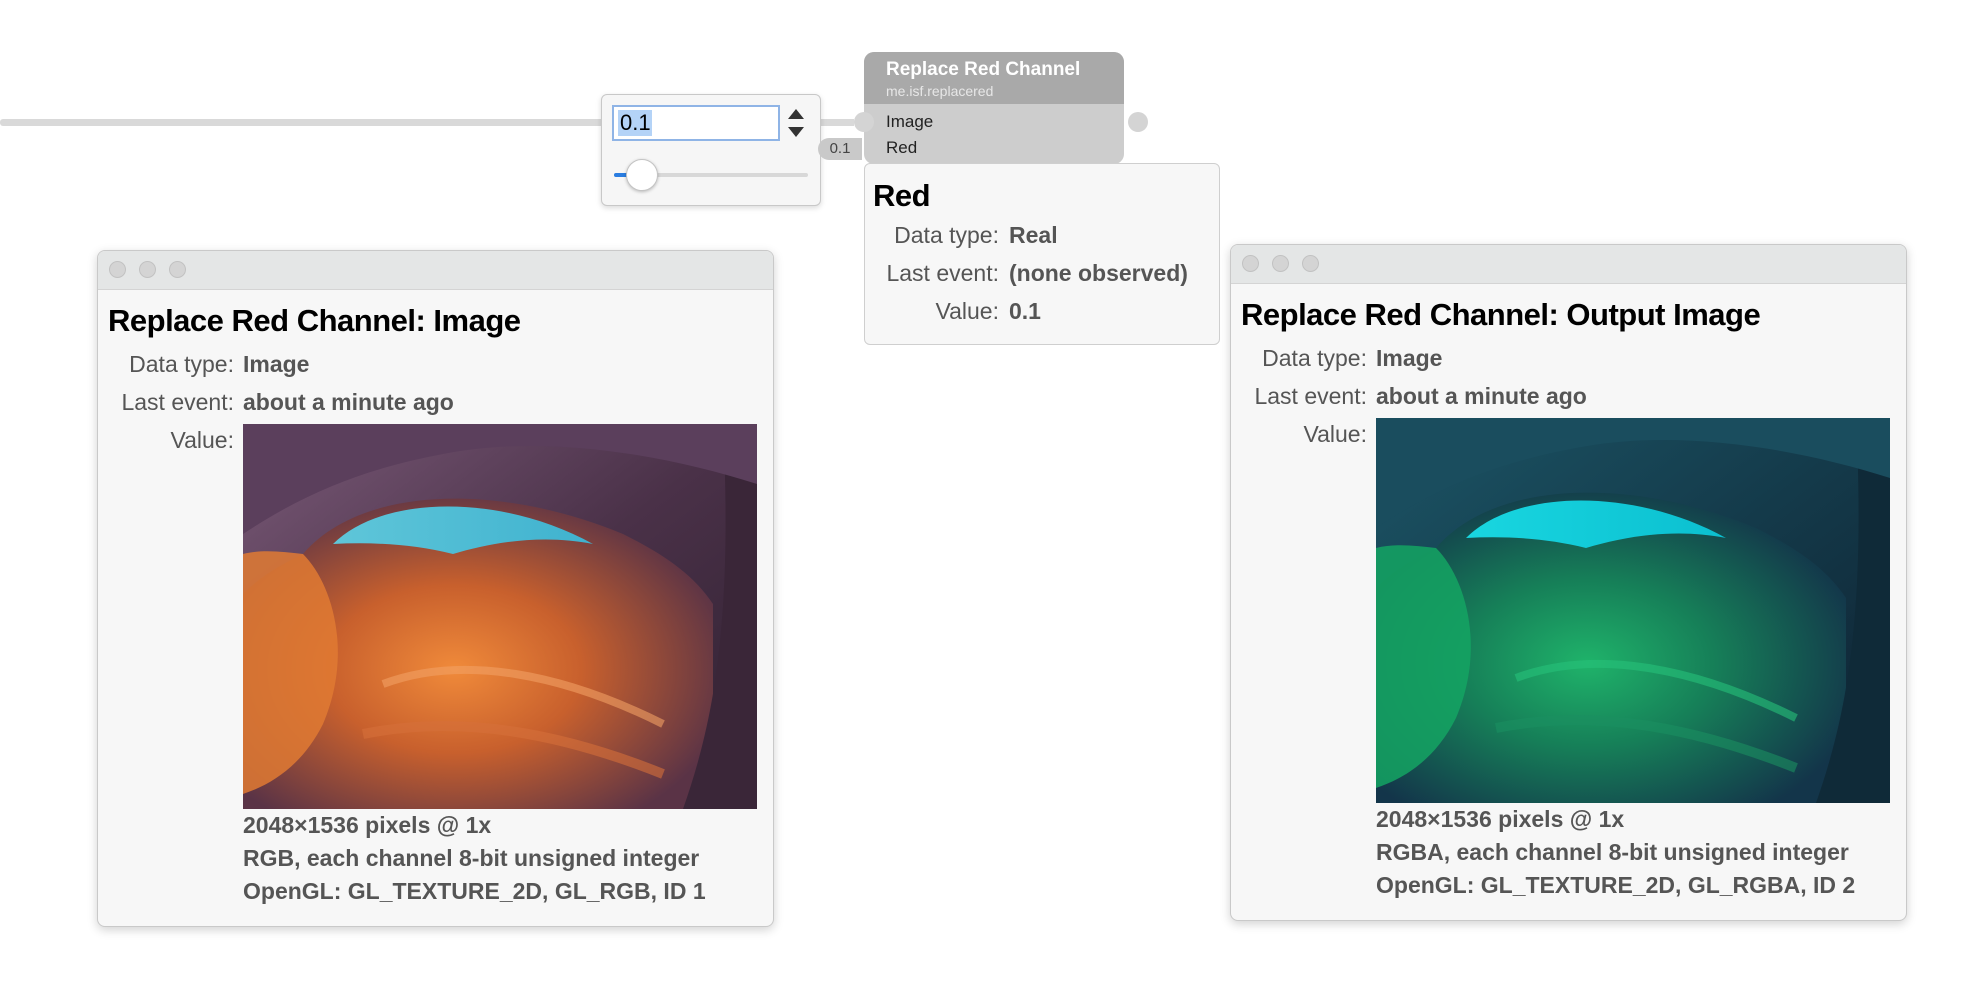  I want to click on panel-title: Red, so click(902, 195).